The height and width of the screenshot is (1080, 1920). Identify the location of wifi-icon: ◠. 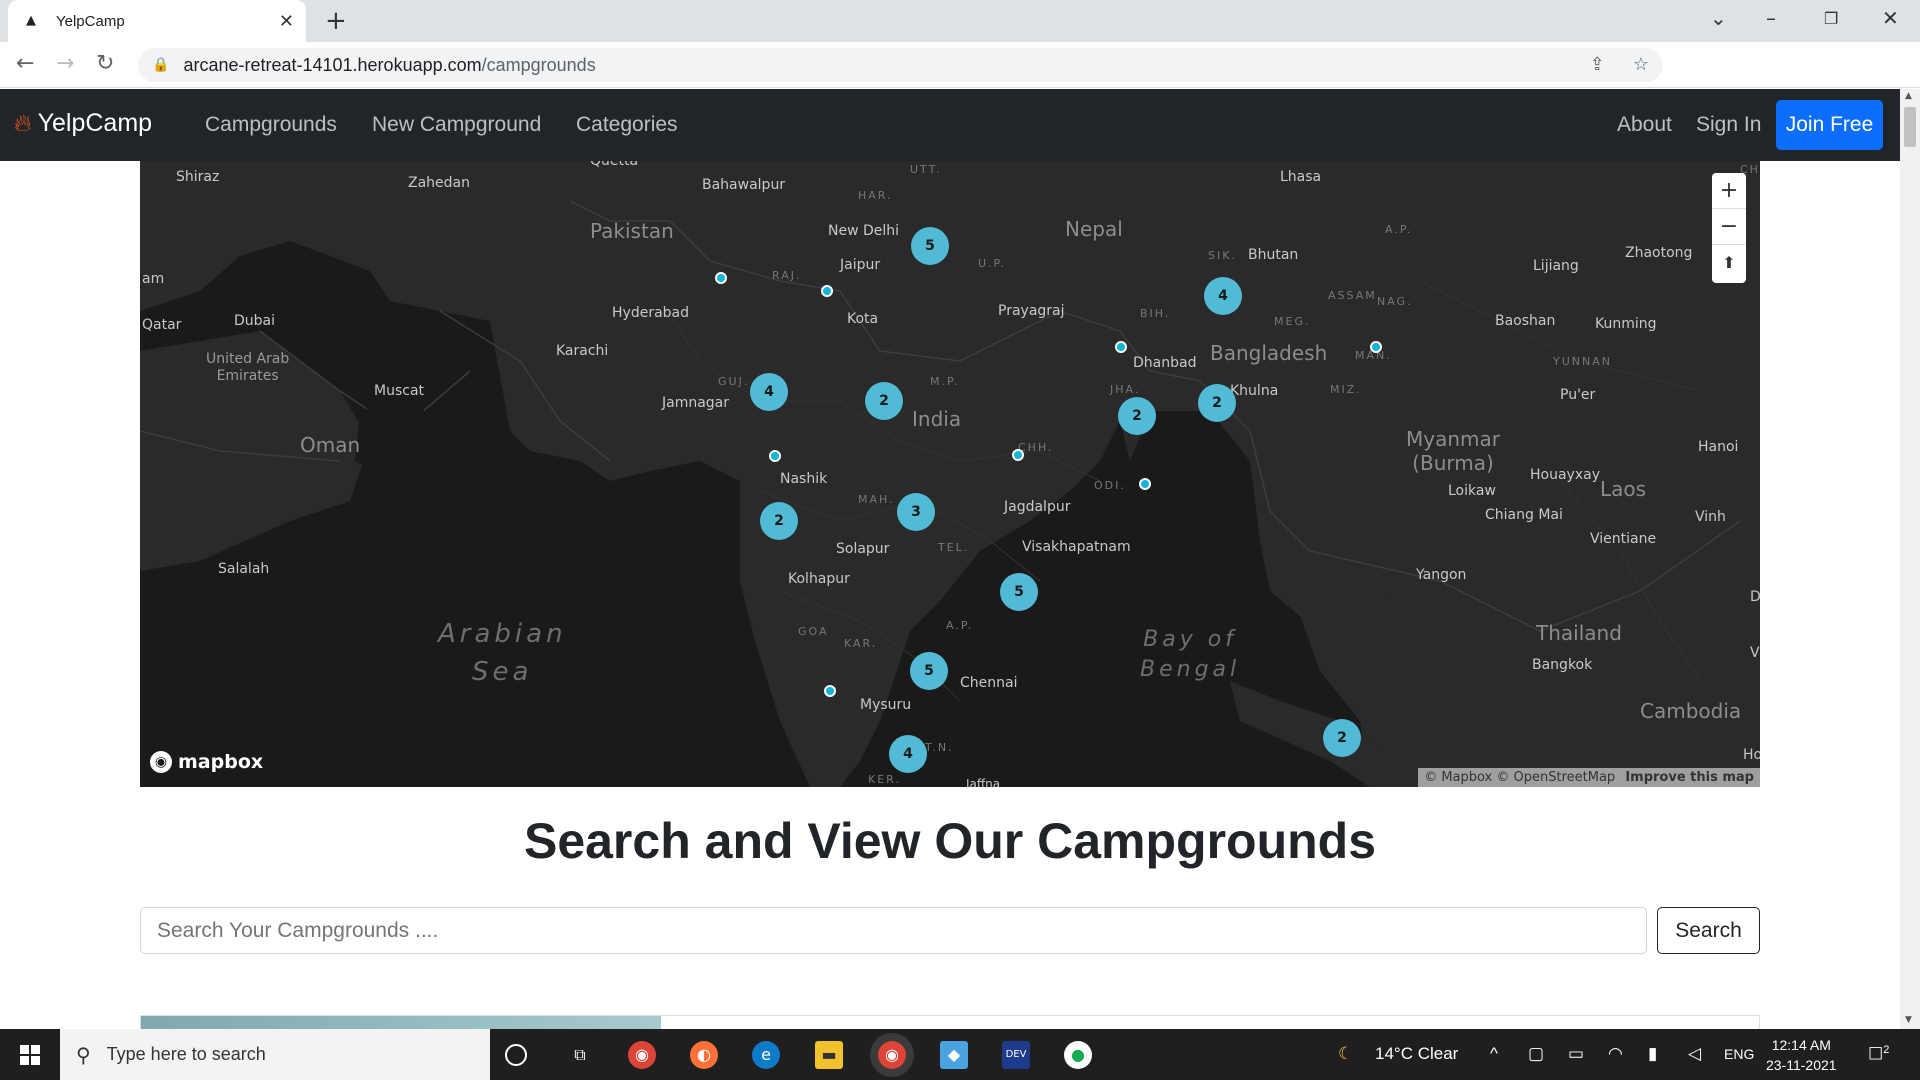
(1615, 1054).